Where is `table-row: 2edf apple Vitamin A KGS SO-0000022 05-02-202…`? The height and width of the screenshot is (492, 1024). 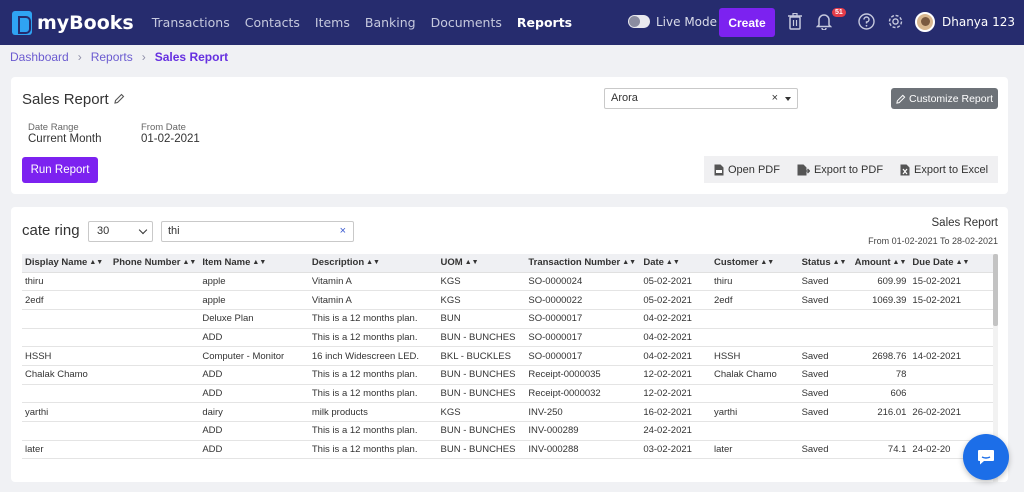
table-row: 2edf apple Vitamin A KGS SO-0000022 05-02-202… is located at coordinates (508, 300).